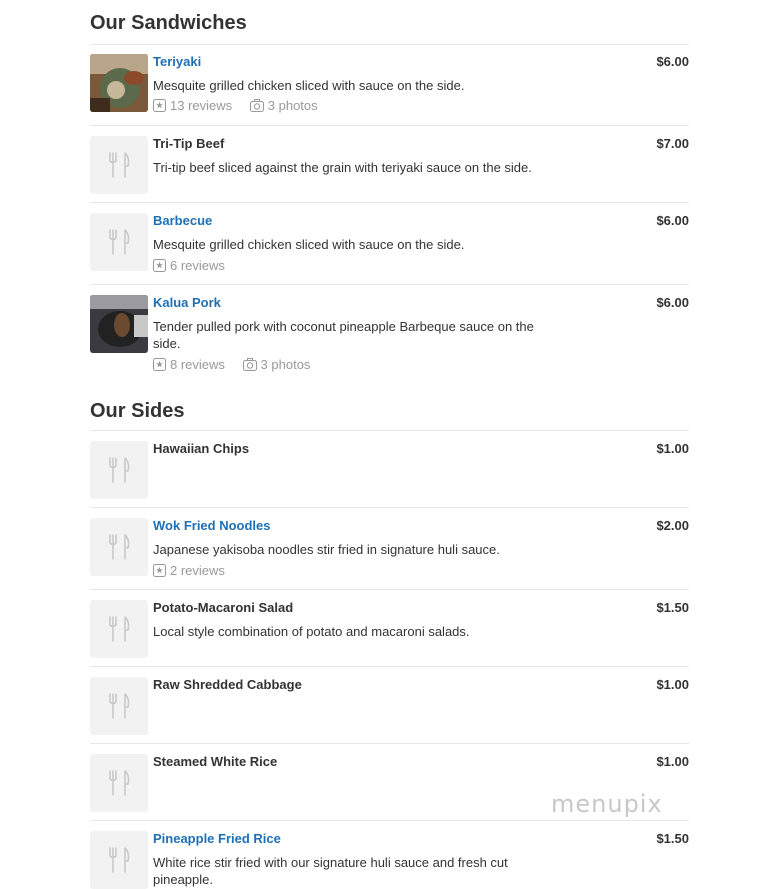 Image resolution: width=784 pixels, height=889 pixels. I want to click on item-meta: 6 reviews, so click(196, 266).